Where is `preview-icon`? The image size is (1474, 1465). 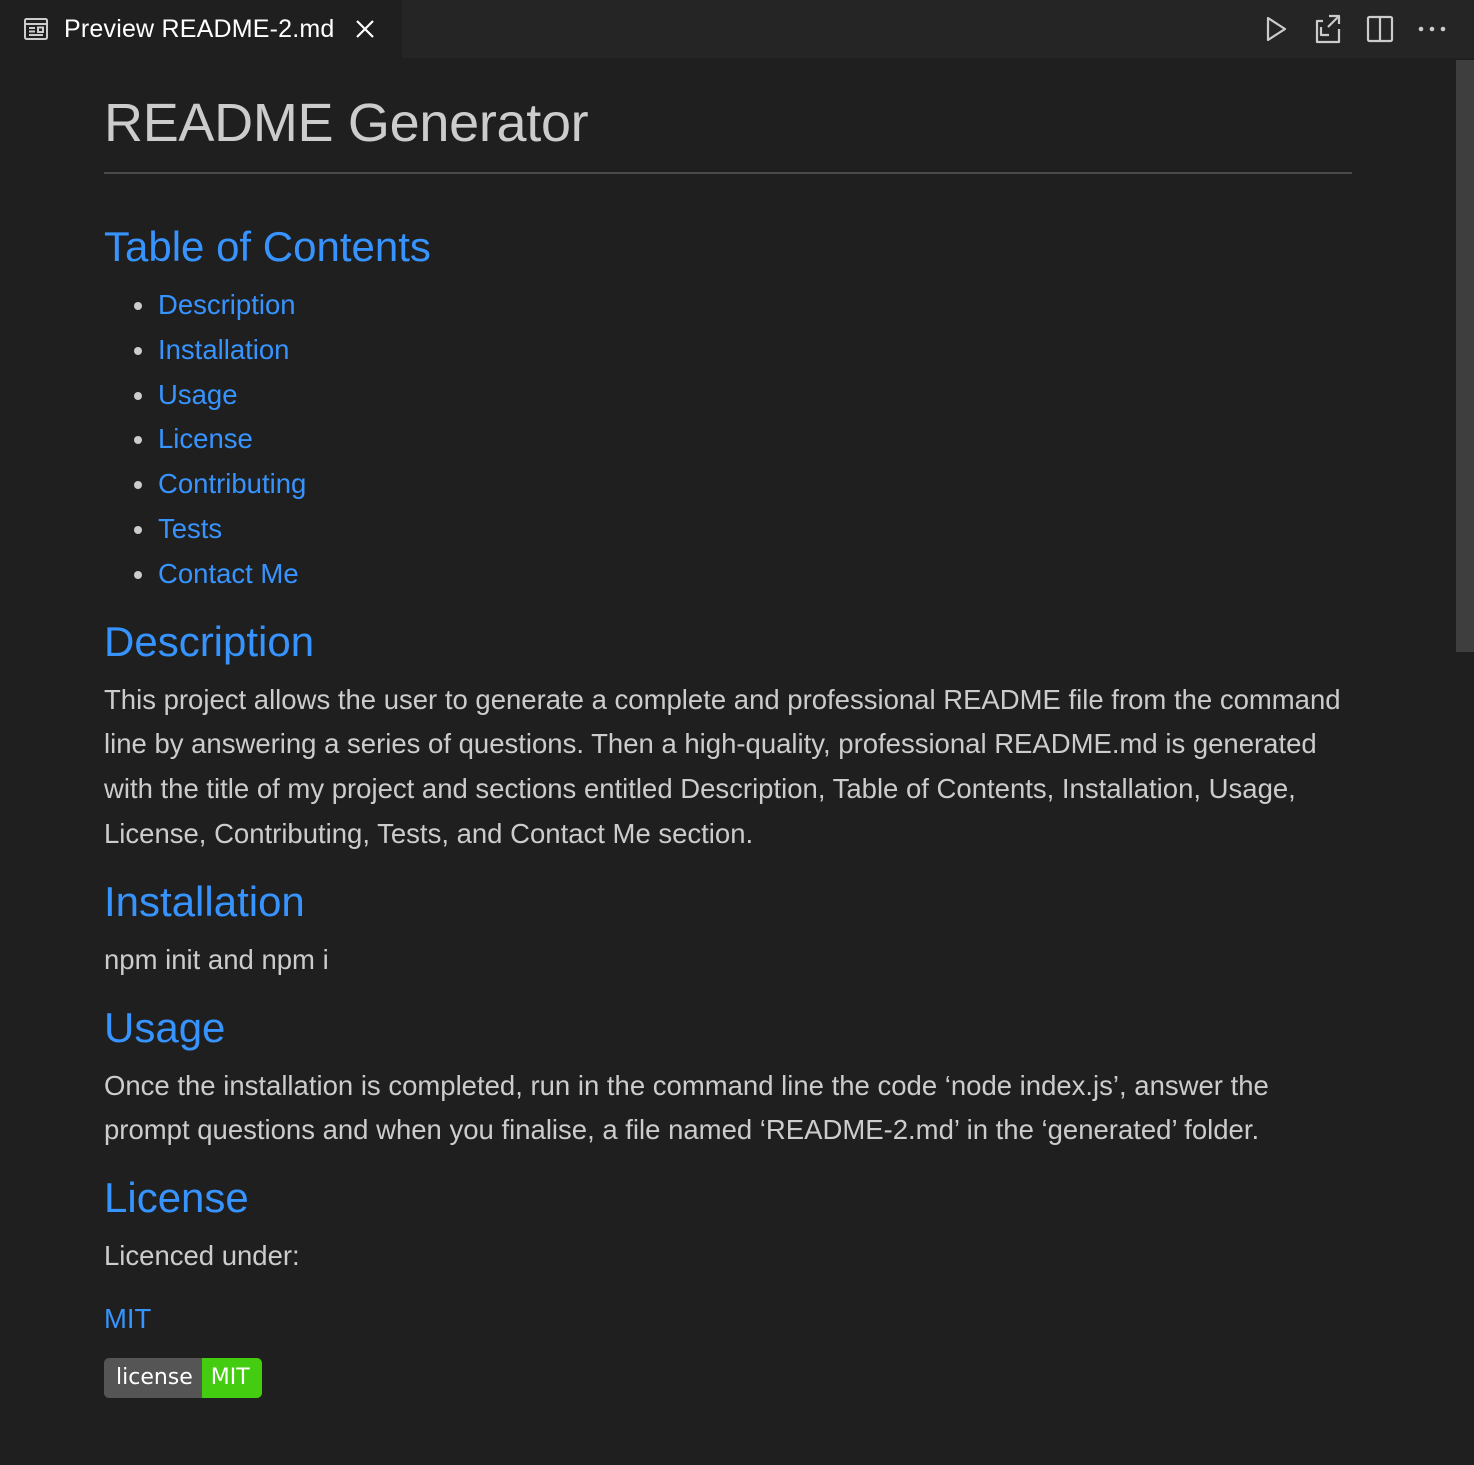 preview-icon is located at coordinates (36, 29).